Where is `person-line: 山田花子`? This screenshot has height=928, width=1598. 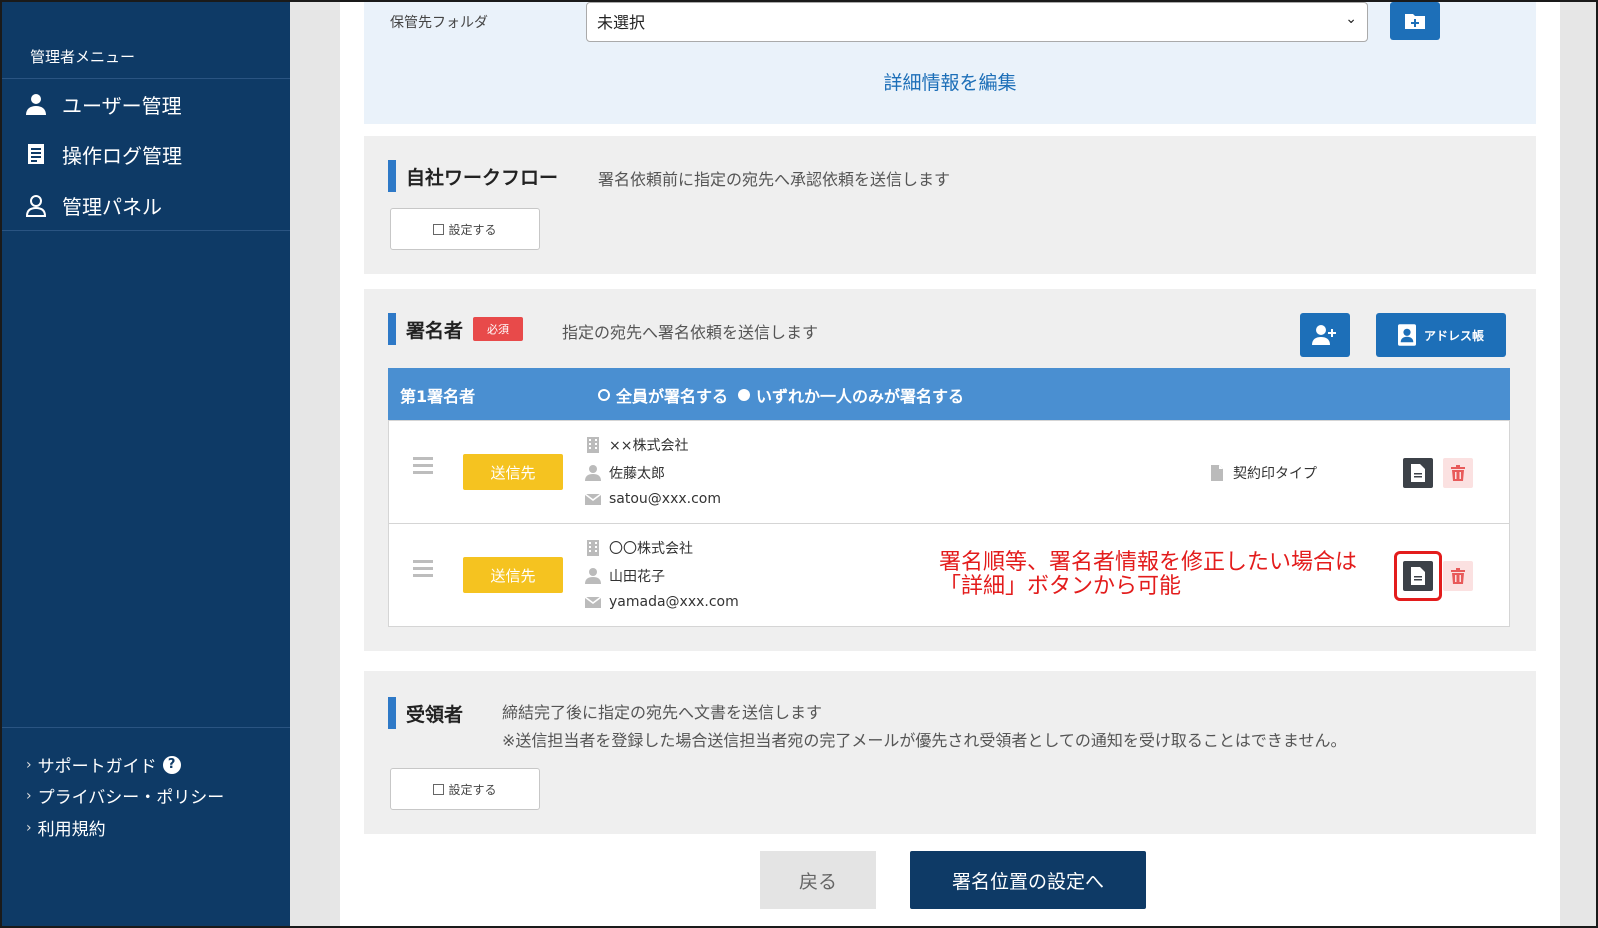 person-line: 山田花子 is located at coordinates (625, 576).